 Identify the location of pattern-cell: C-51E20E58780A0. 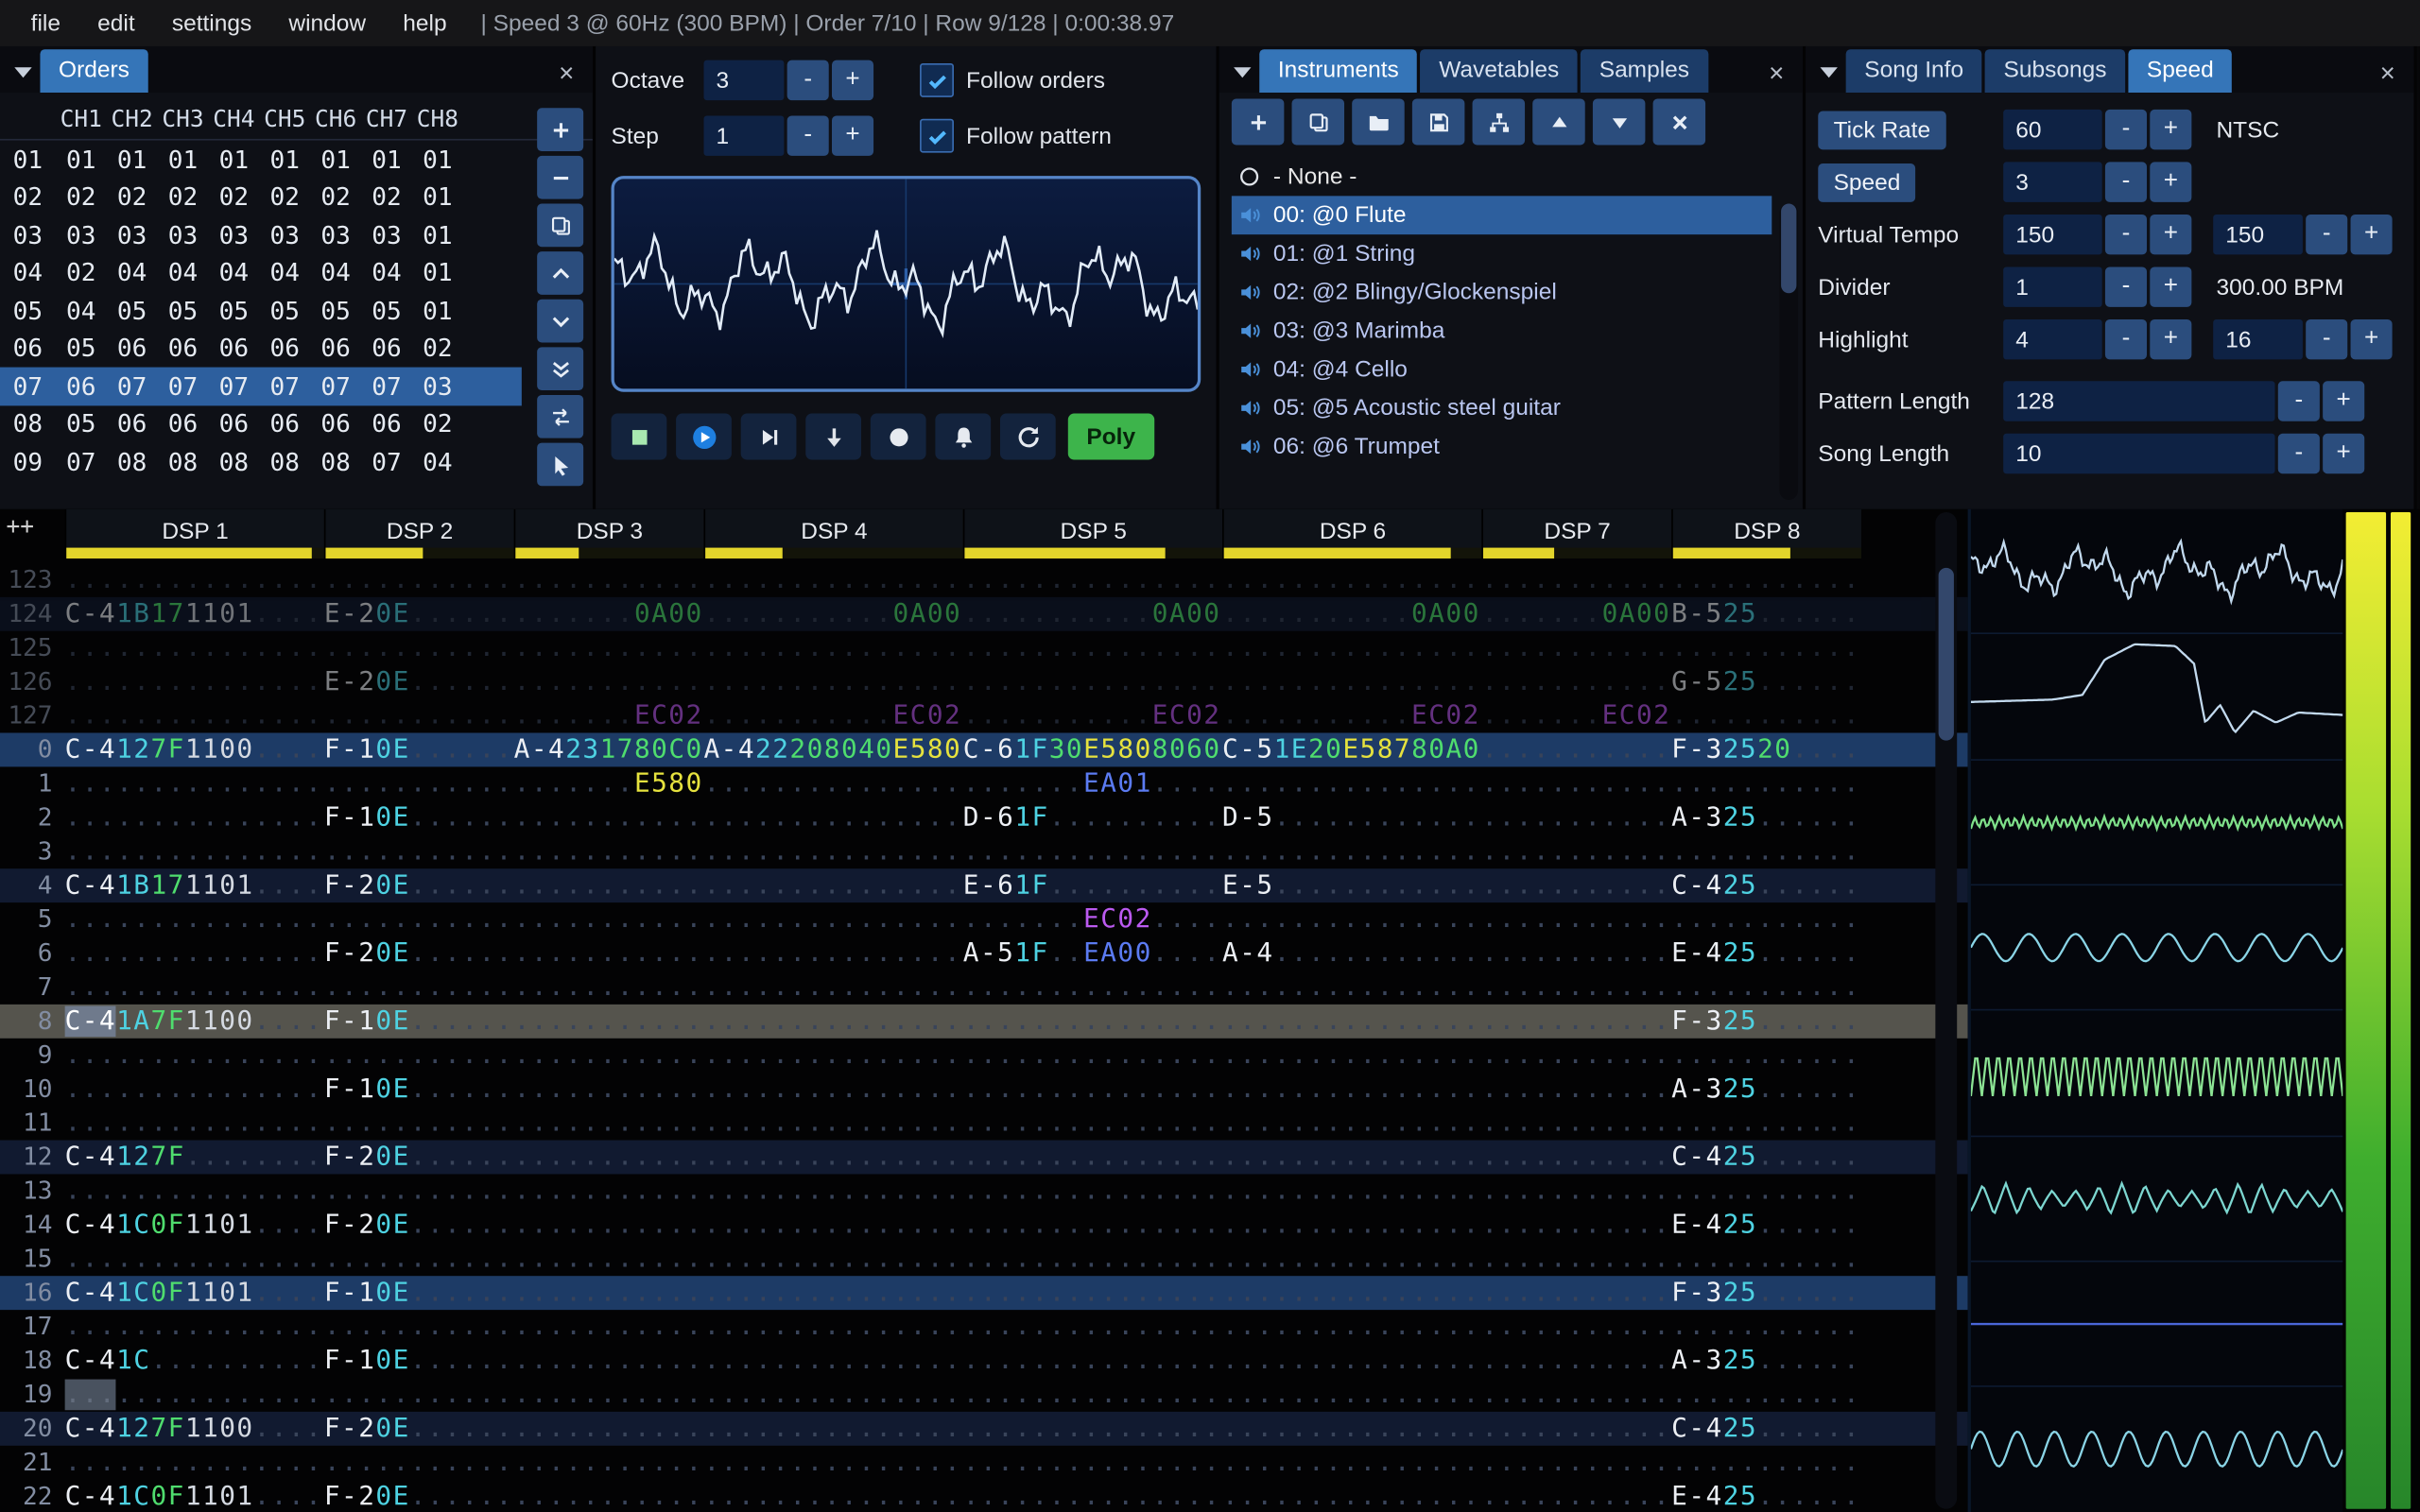
(1352, 750).